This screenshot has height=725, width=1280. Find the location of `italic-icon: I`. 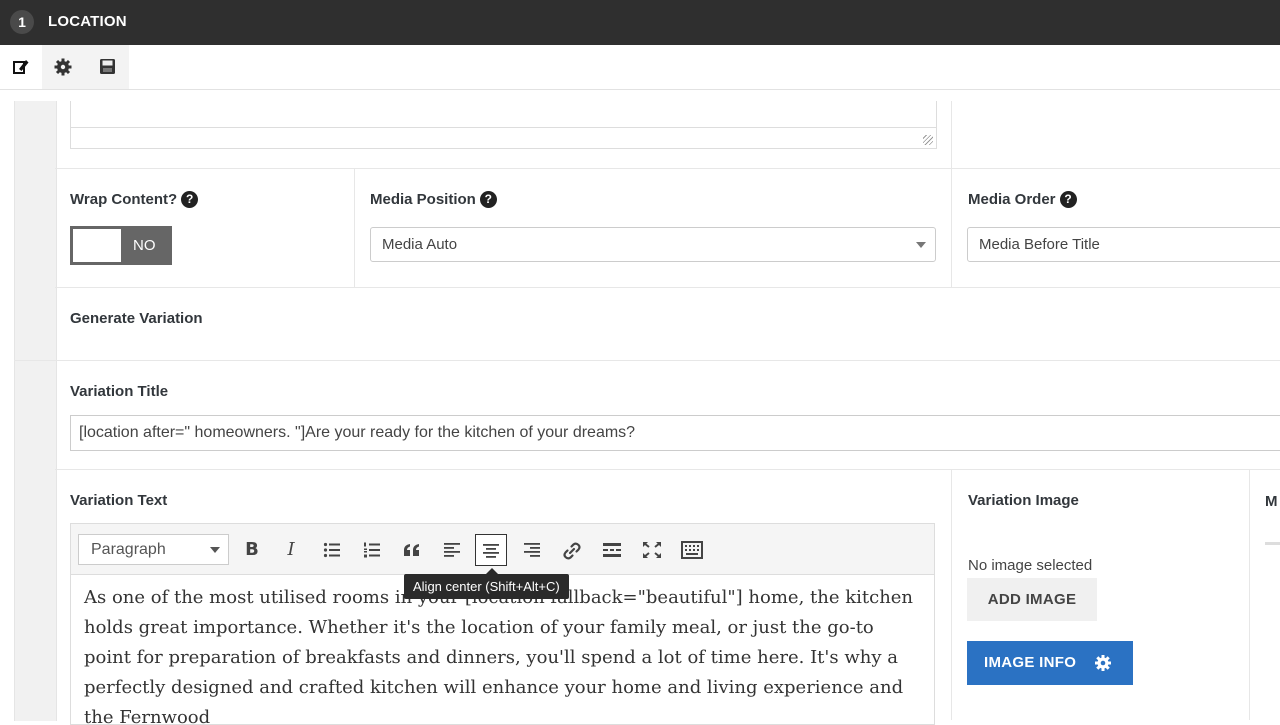

italic-icon: I is located at coordinates (291, 550).